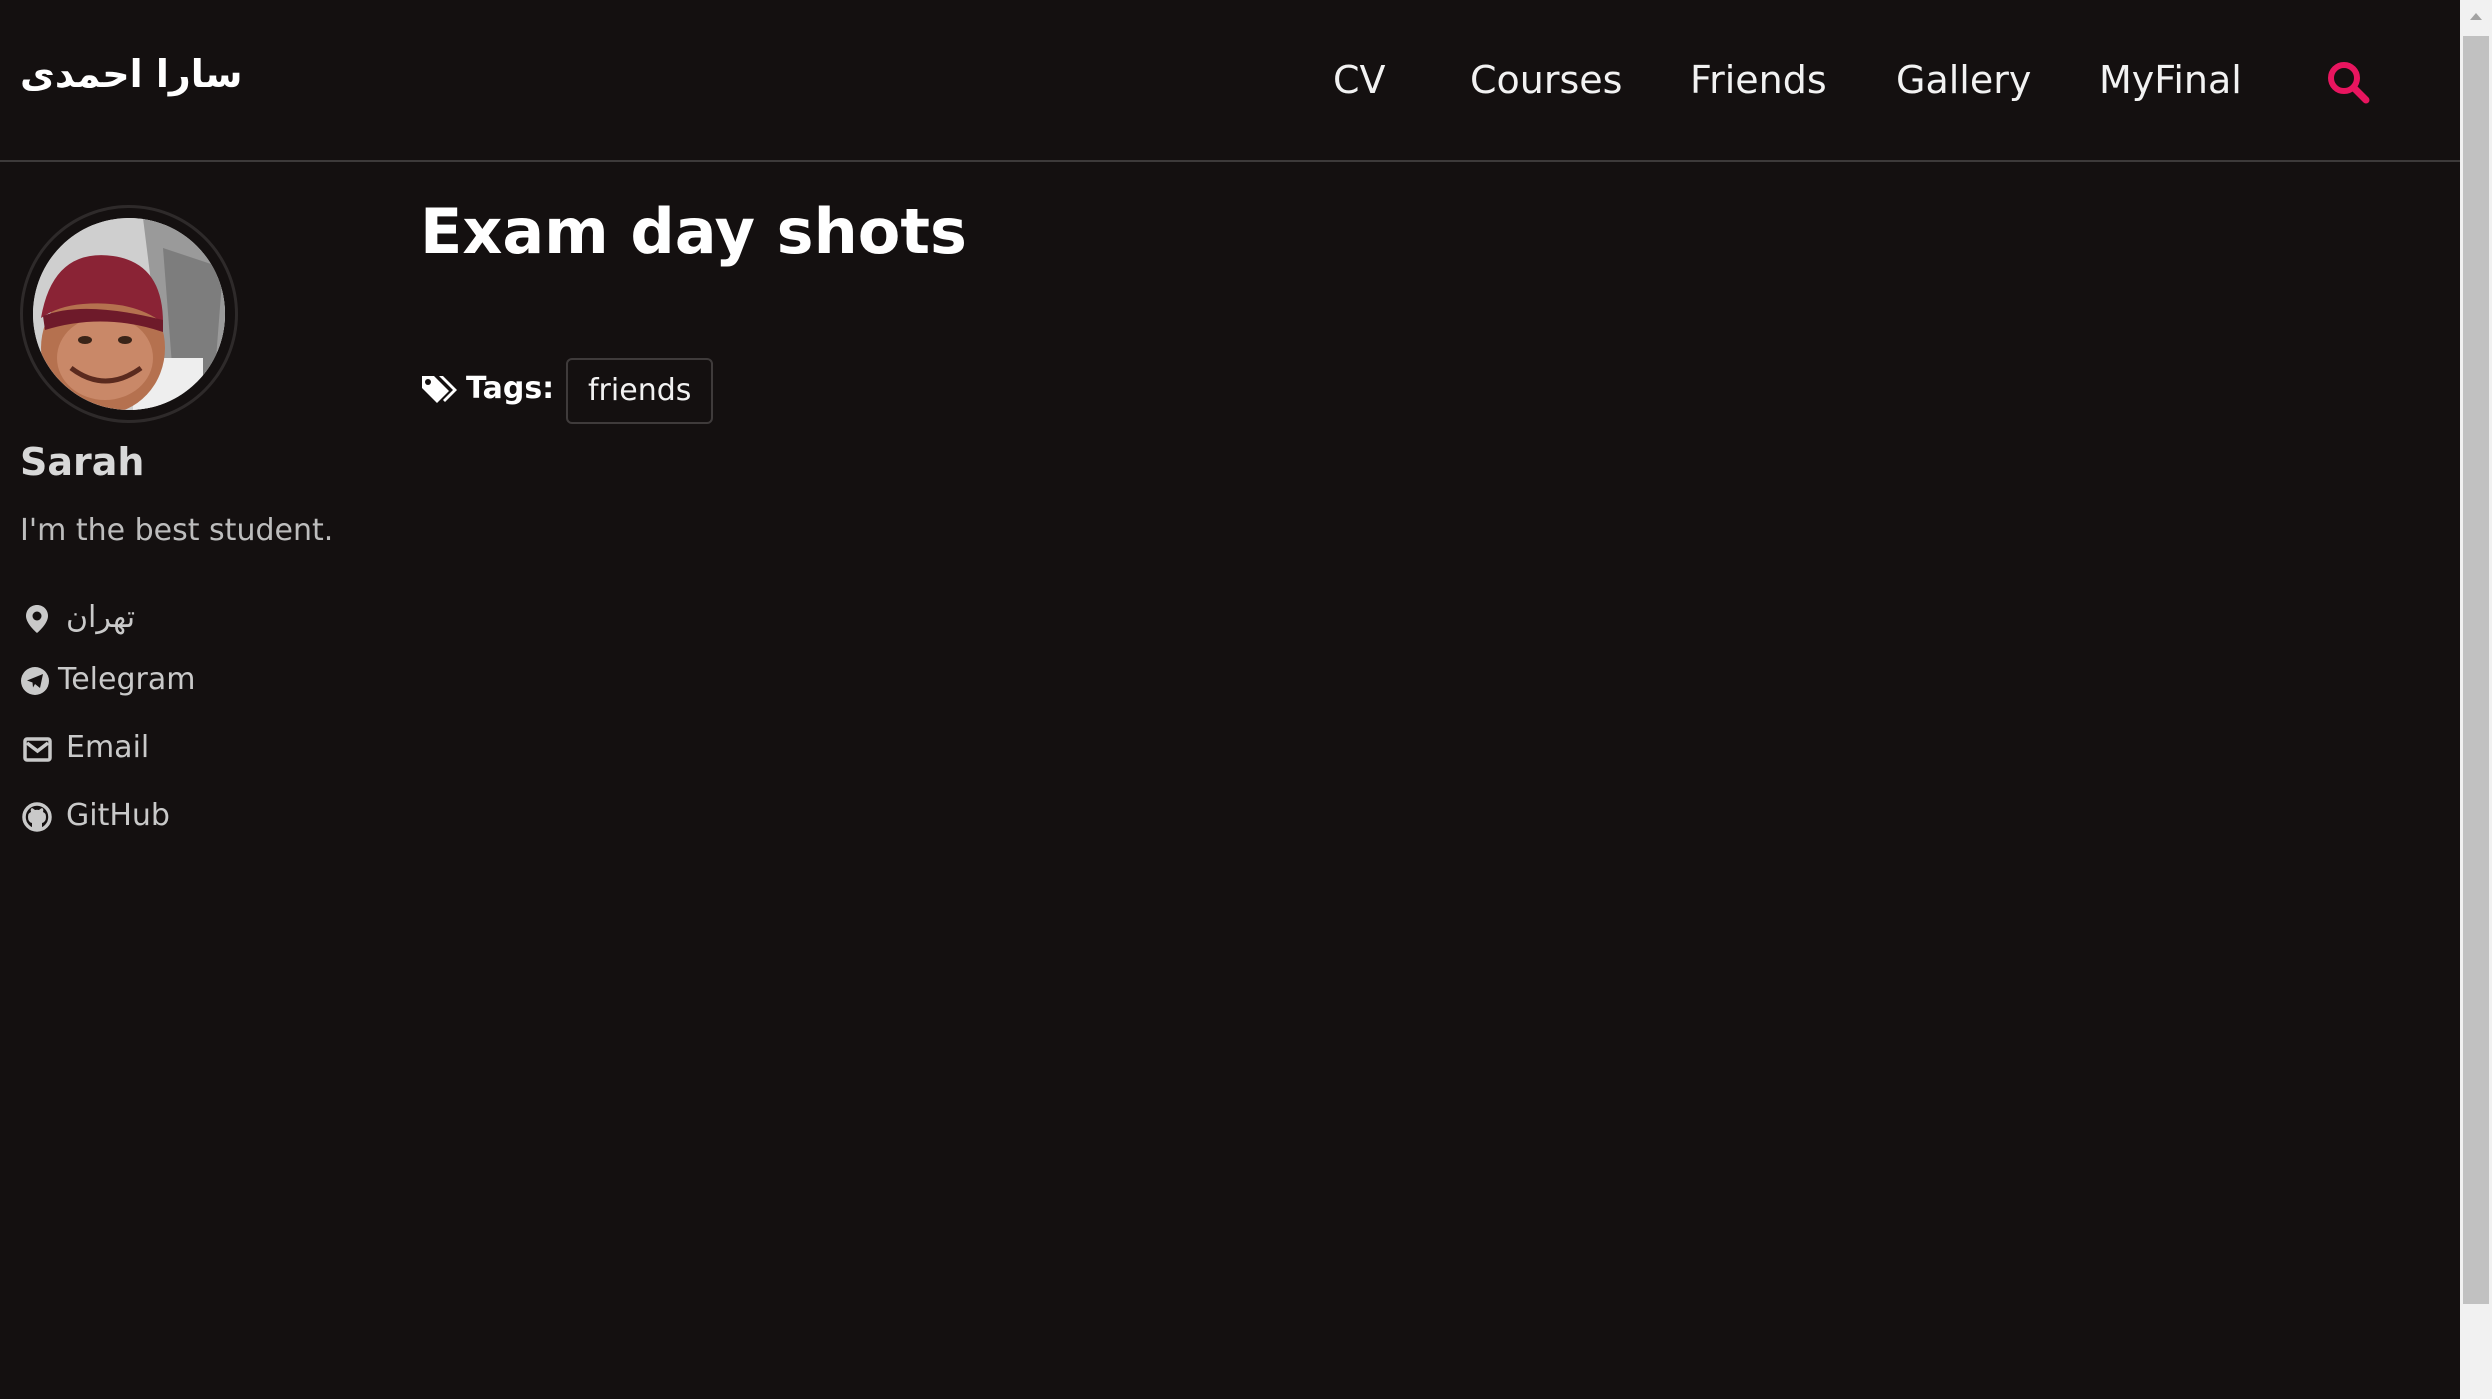 This screenshot has height=1399, width=2492. Describe the element at coordinates (35, 681) in the screenshot. I see `telegram-icon` at that location.